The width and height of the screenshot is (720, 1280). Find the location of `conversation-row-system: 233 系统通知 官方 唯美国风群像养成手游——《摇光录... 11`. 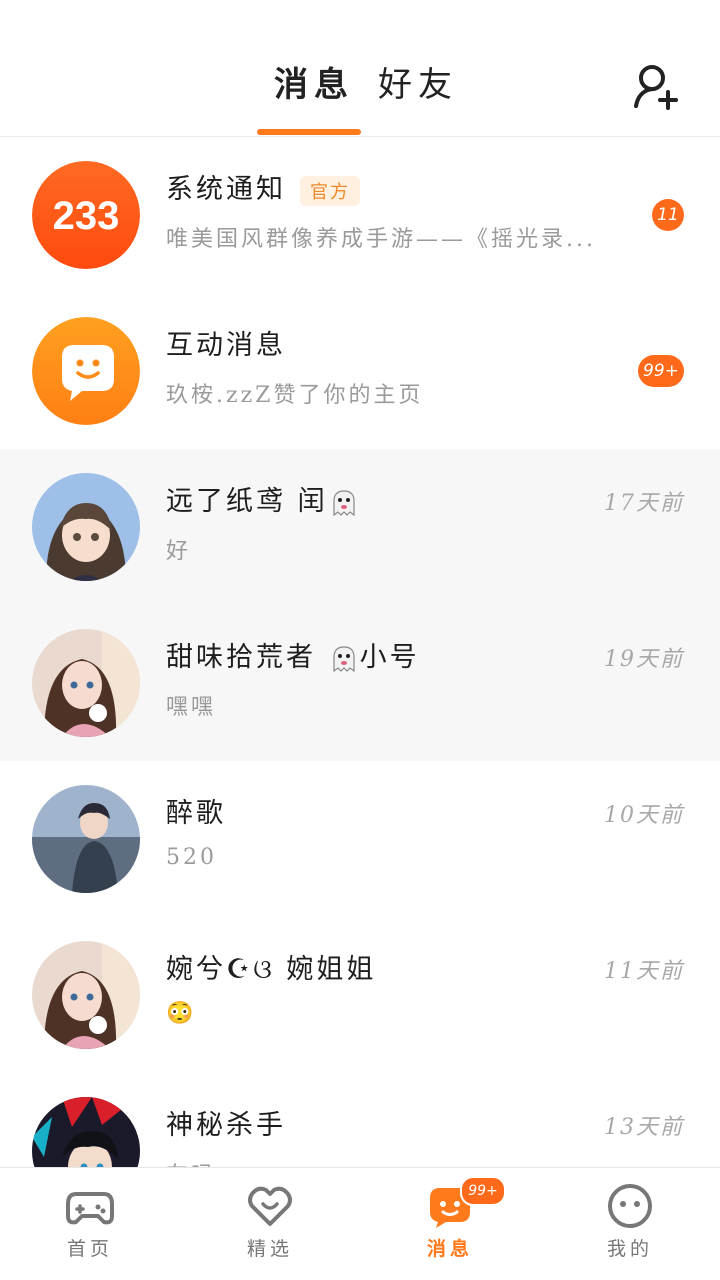

conversation-row-system: 233 系统通知 官方 唯美国风群像养成手游——《摇光录... 11 is located at coordinates (360, 215).